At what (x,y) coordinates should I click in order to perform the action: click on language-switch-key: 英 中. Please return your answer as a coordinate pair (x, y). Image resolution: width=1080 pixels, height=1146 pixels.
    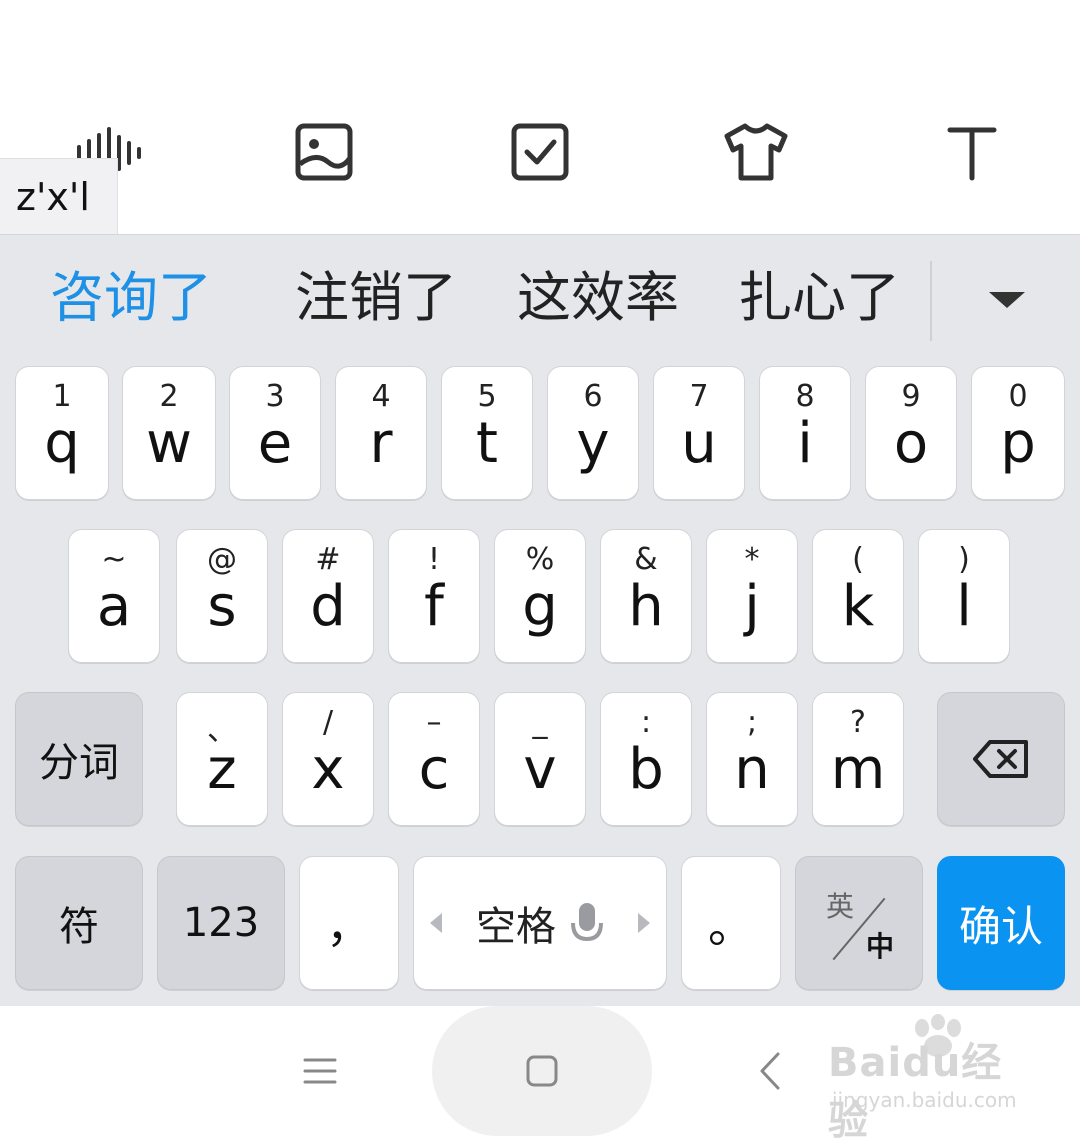
    Looking at the image, I should click on (859, 923).